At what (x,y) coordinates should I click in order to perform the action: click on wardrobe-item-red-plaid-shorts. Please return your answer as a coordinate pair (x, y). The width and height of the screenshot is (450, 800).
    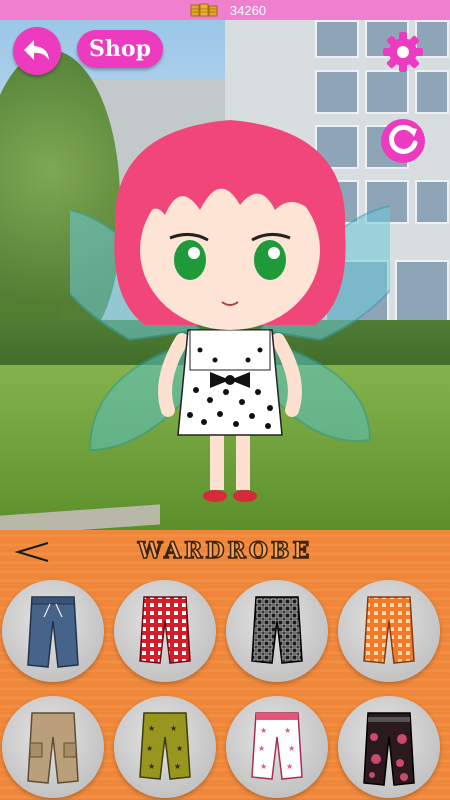
    Looking at the image, I should click on (165, 631).